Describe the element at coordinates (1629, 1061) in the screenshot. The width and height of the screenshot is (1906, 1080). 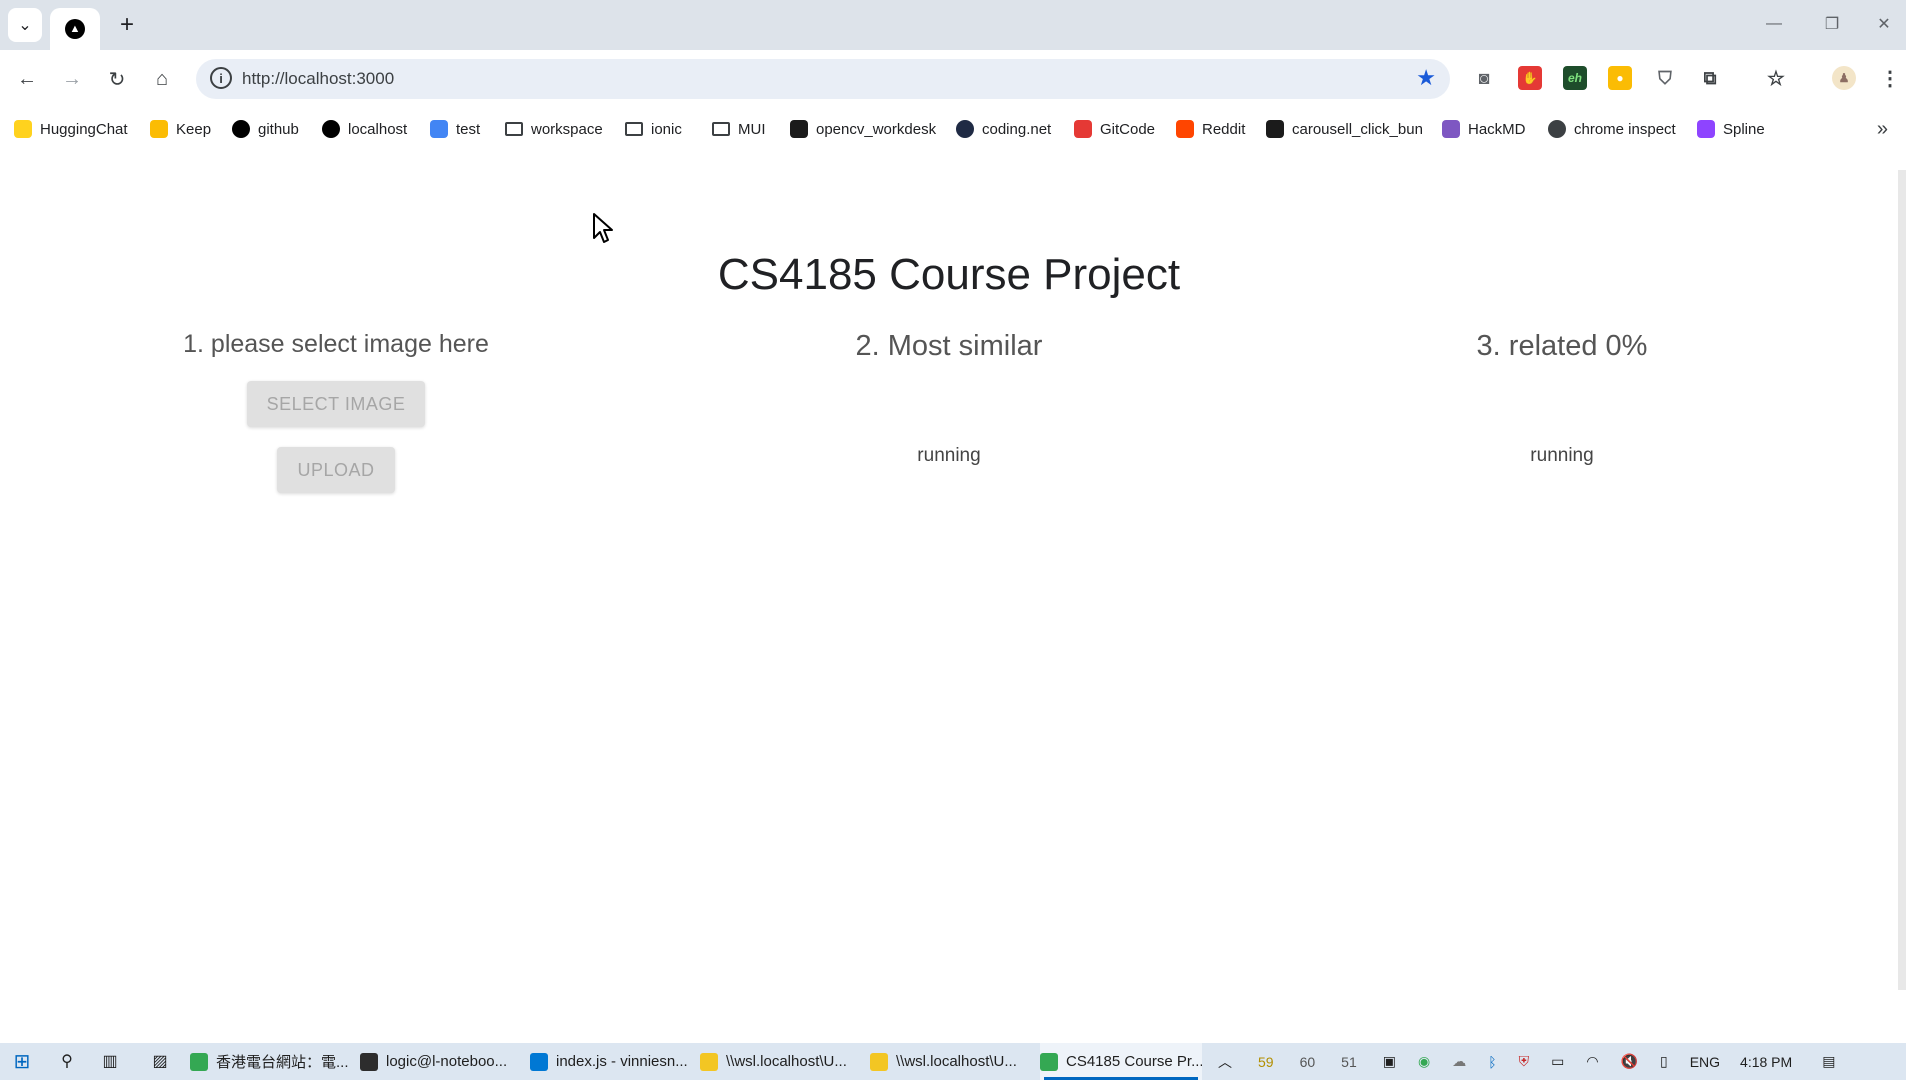
I see `volume-muted-icon: 🔇` at that location.